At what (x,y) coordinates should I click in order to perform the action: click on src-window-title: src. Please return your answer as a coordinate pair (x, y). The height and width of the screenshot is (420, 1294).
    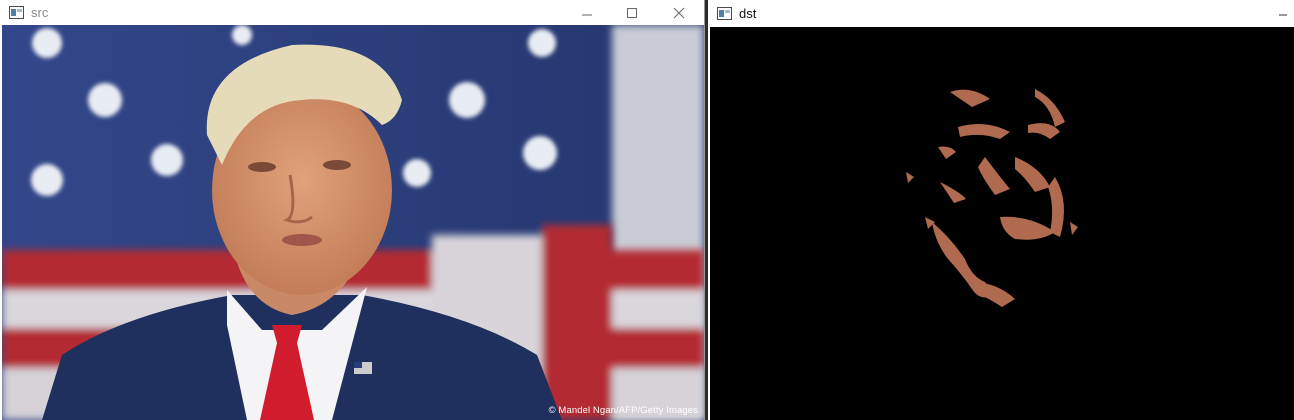
    Looking at the image, I should click on (40, 12).